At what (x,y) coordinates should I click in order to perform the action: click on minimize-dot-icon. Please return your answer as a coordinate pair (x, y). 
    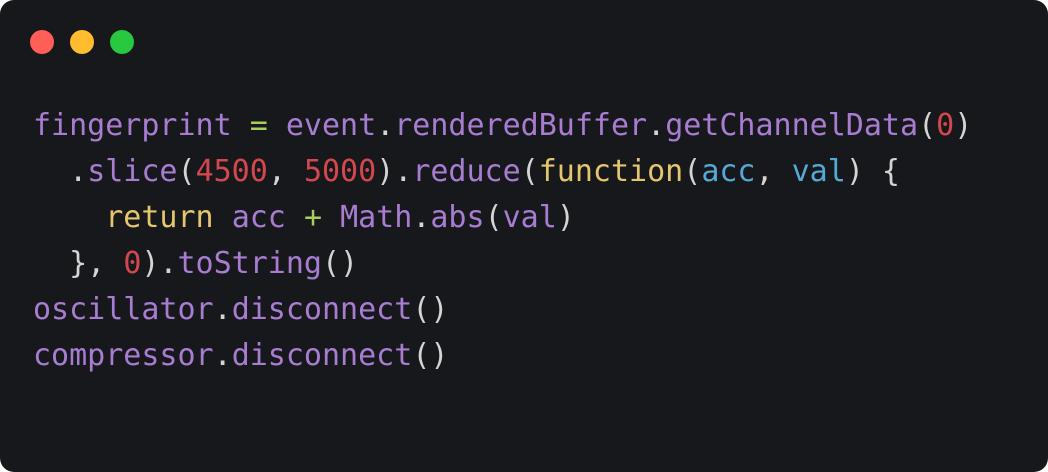
    Looking at the image, I should click on (82, 42).